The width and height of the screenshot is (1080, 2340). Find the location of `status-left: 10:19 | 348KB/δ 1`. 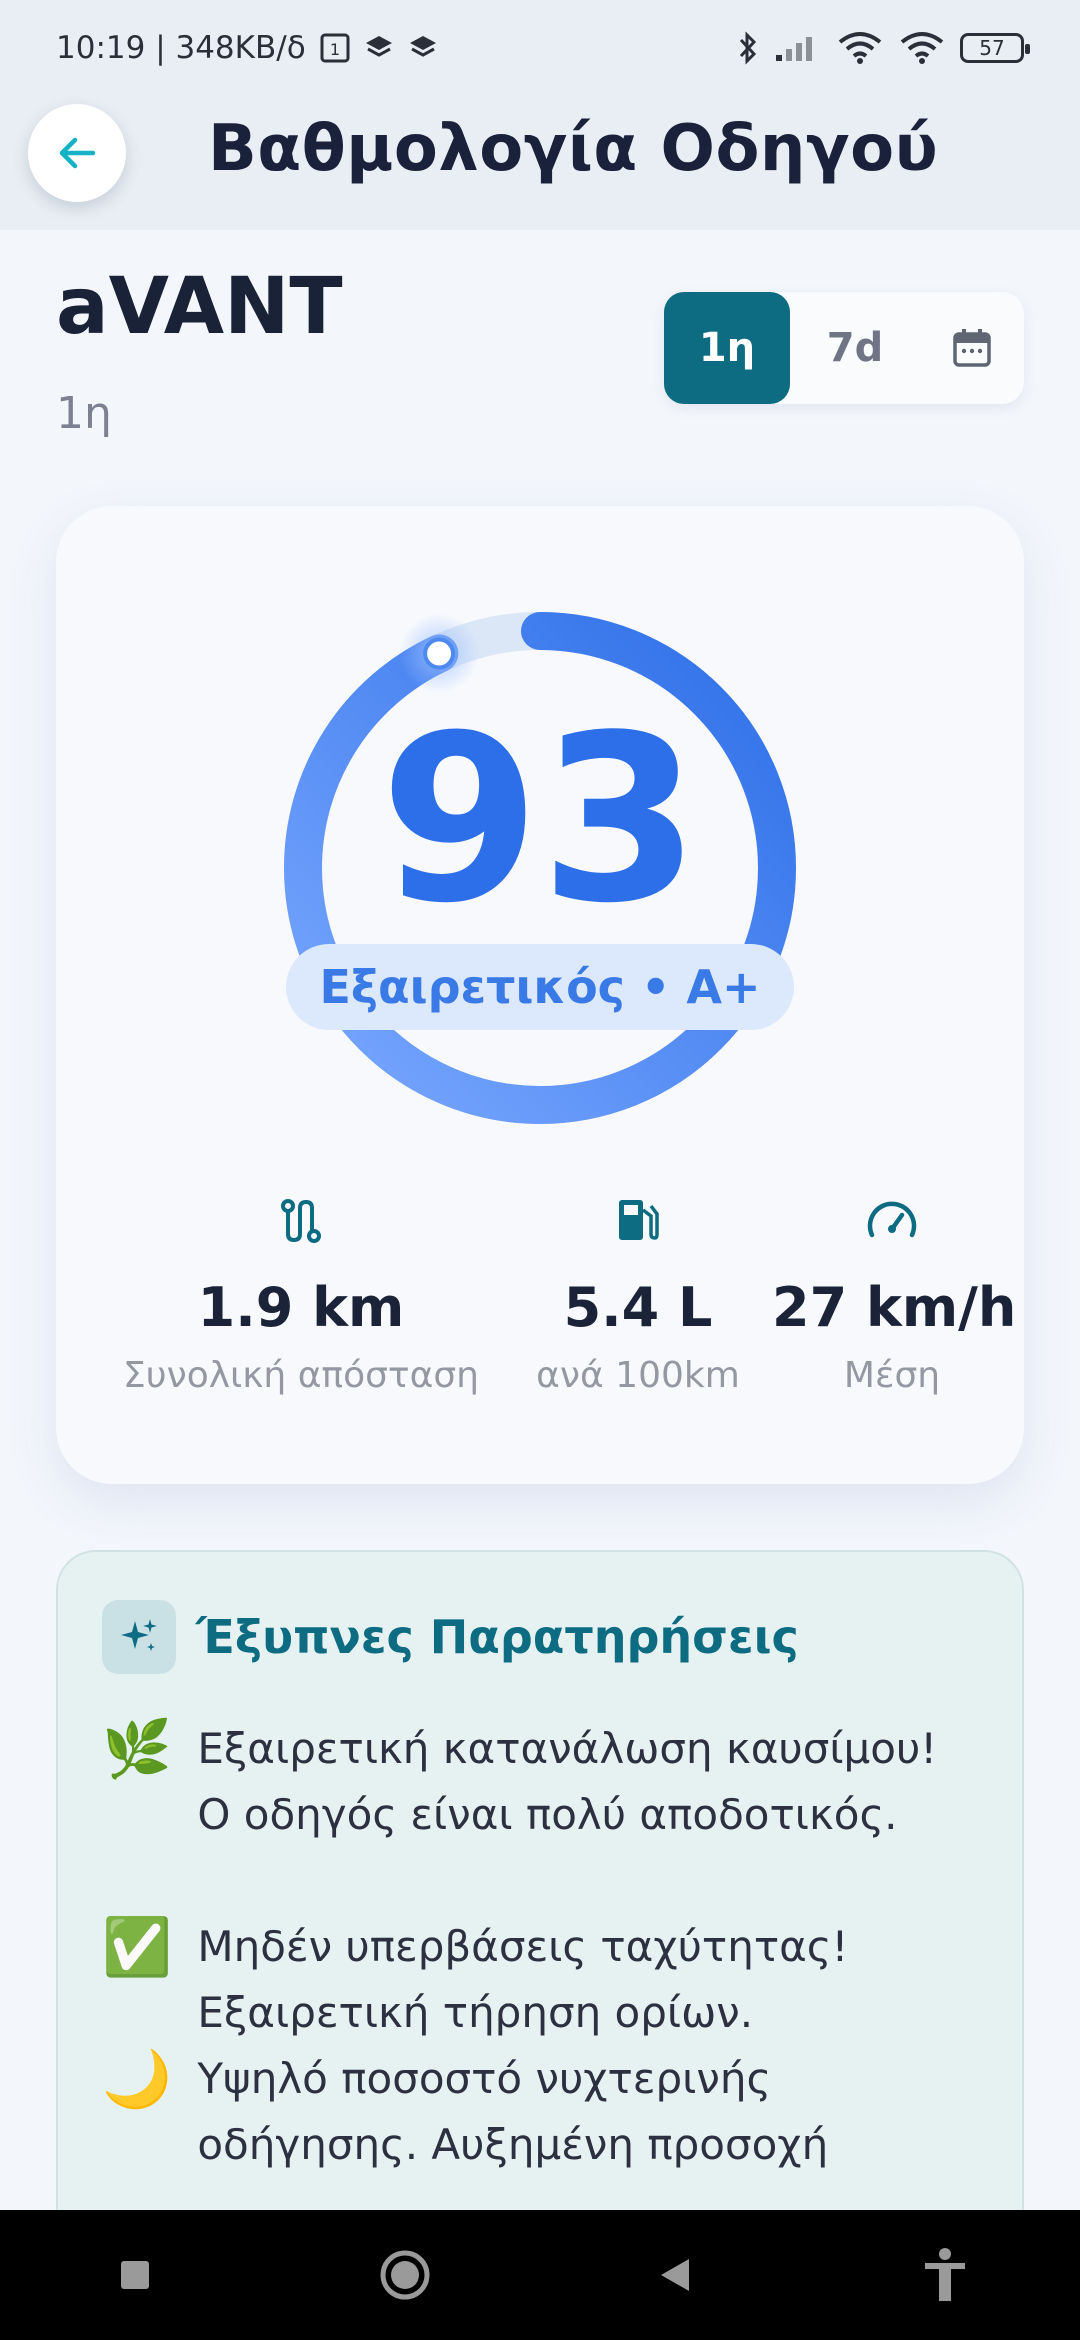

status-left: 10:19 | 348KB/δ 1 is located at coordinates (247, 48).